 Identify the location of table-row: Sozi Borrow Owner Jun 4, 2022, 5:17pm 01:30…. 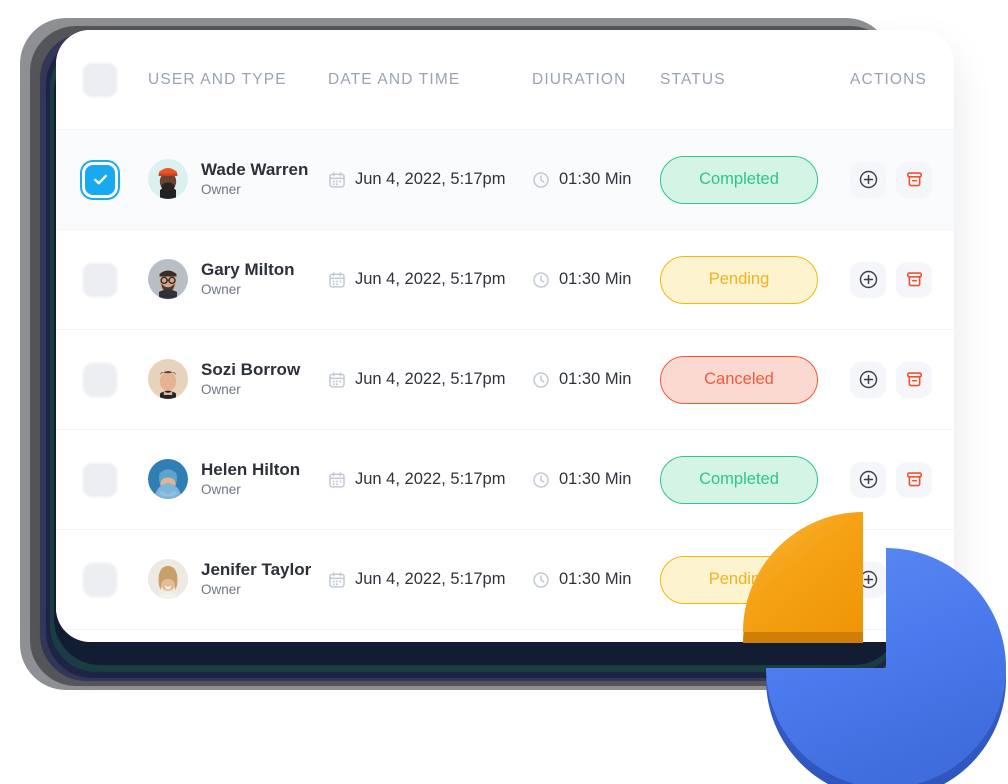
(505, 380).